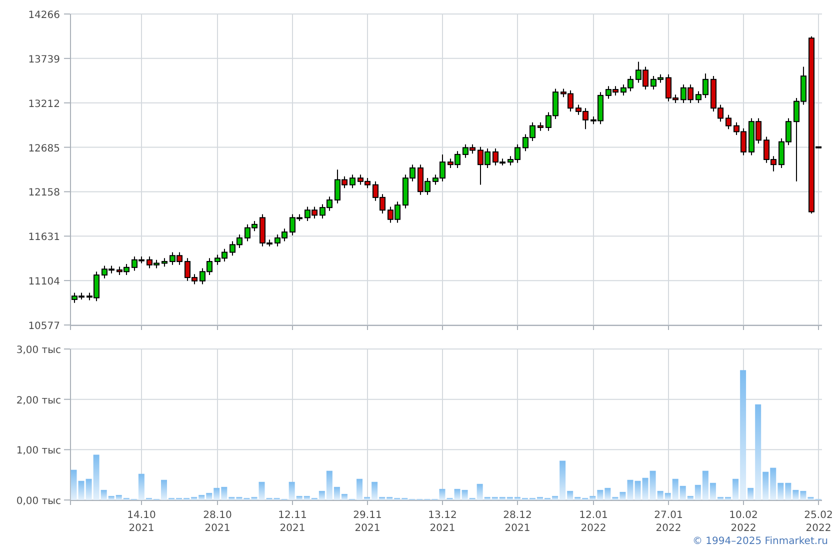 Image resolution: width=840 pixels, height=550 pixels. I want to click on tick-label: 0,00 тыс, so click(38, 501).